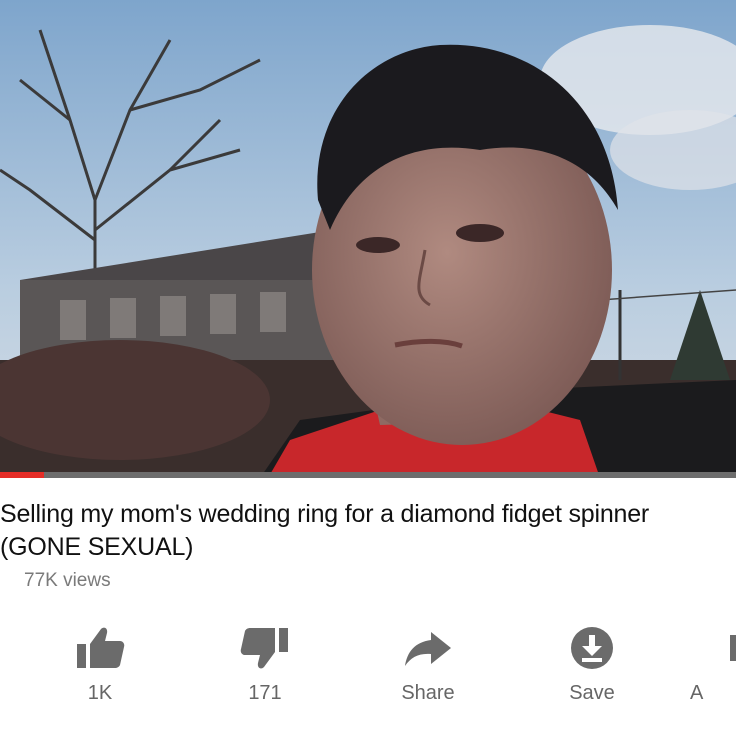 This screenshot has height=736, width=736. I want to click on dislike-count: 171, so click(265, 693).